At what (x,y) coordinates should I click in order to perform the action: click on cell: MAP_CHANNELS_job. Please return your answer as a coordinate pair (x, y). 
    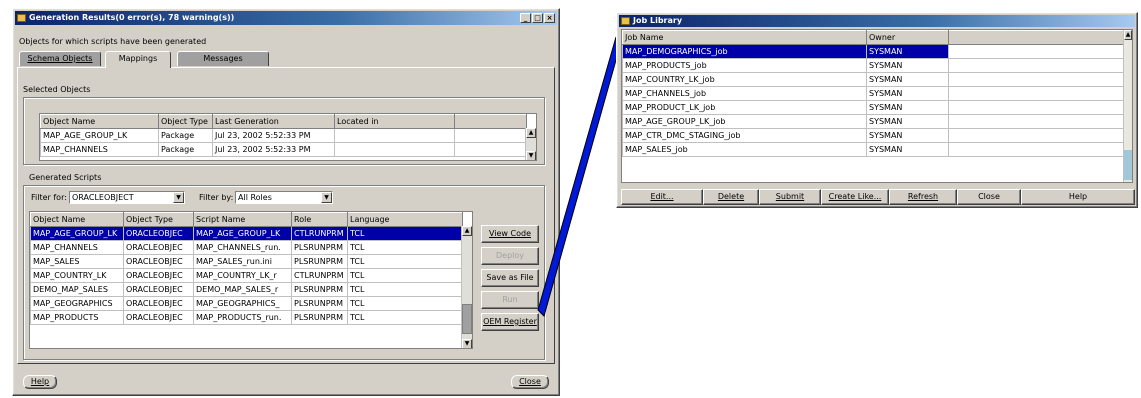
    Looking at the image, I should click on (744, 93).